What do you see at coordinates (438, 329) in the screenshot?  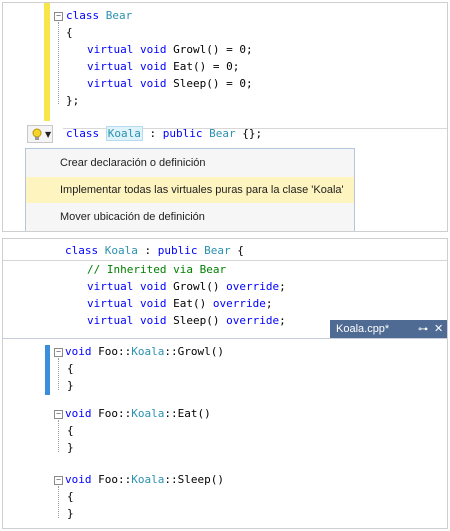 I see `close-icon: ✕` at bounding box center [438, 329].